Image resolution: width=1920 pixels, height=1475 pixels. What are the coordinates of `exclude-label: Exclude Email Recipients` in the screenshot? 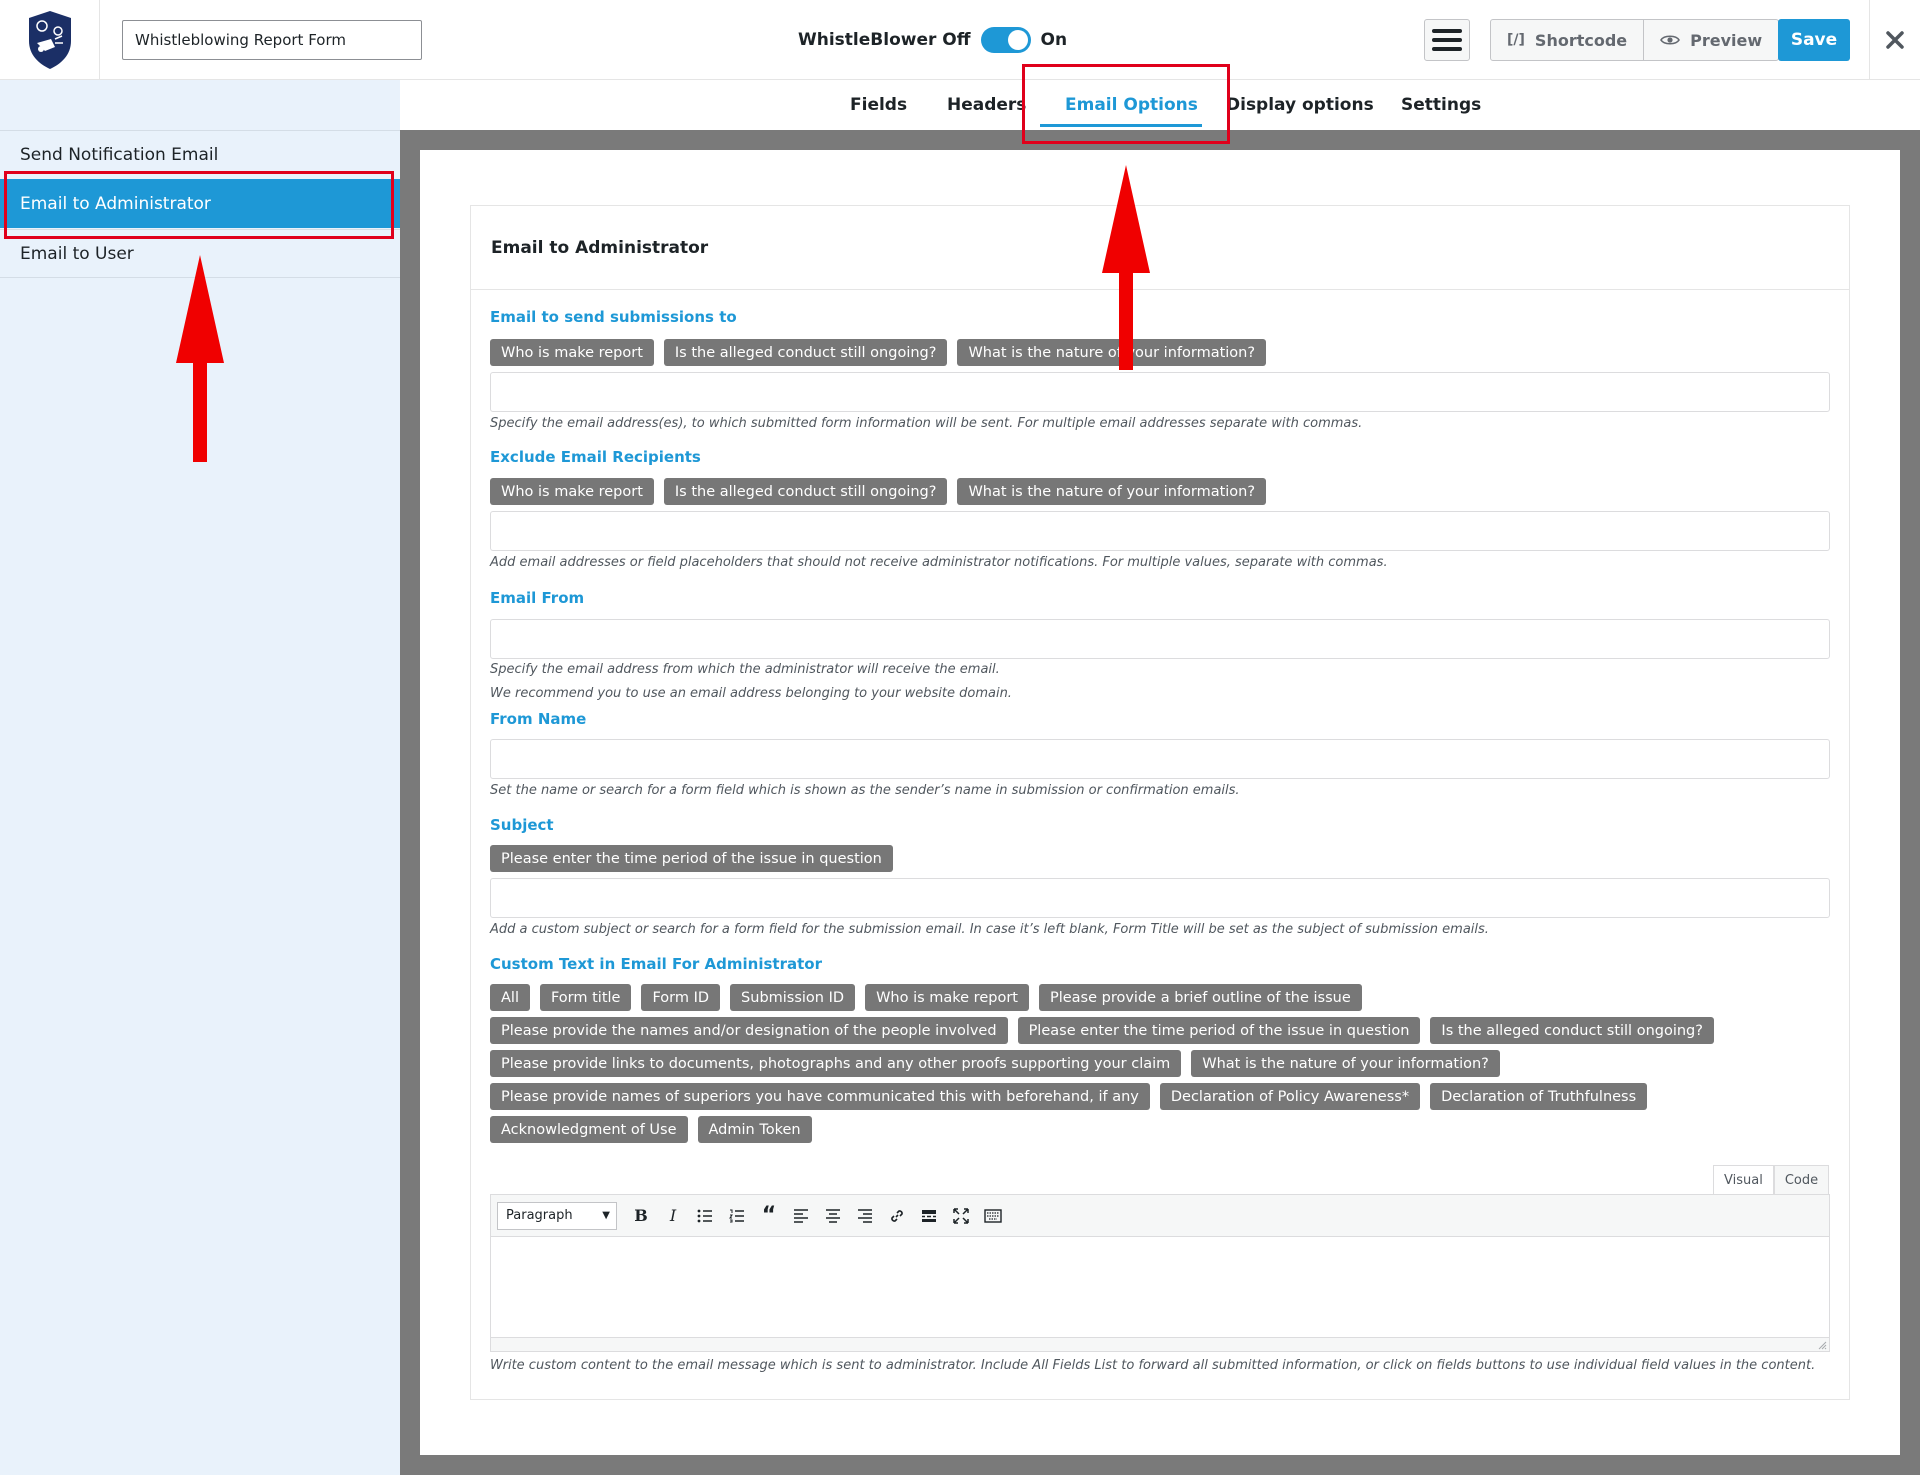 It's located at (595, 457).